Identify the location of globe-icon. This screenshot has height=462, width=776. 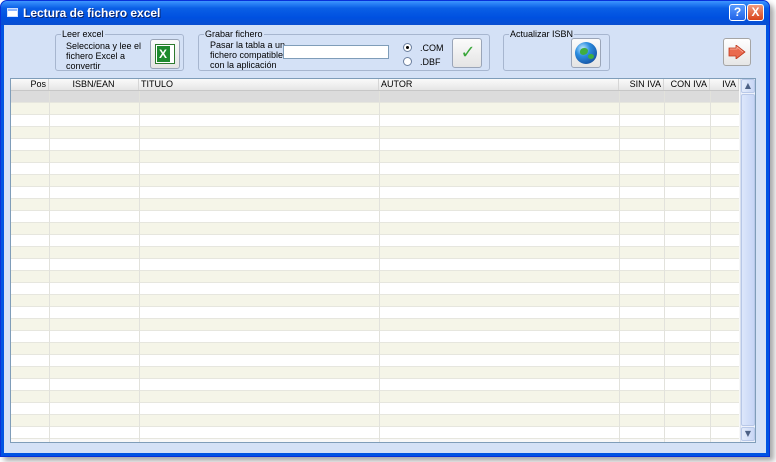
(586, 53).